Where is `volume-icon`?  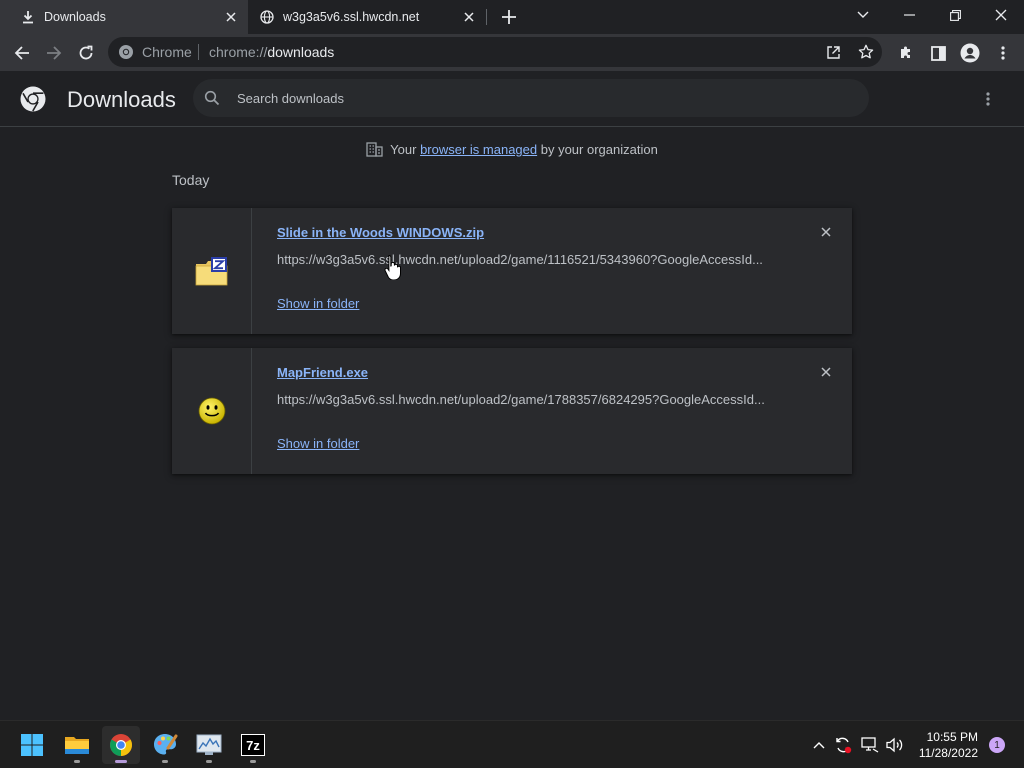 volume-icon is located at coordinates (895, 745).